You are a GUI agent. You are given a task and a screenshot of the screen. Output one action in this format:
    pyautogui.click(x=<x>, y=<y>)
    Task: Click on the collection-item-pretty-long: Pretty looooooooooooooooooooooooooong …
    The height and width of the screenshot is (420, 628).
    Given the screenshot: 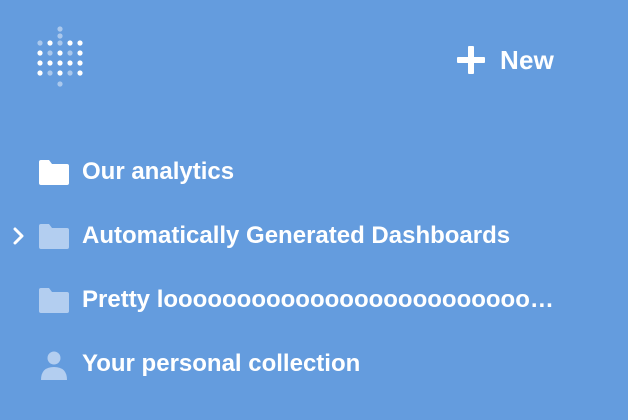 What is the action you would take?
    pyautogui.click(x=314, y=300)
    